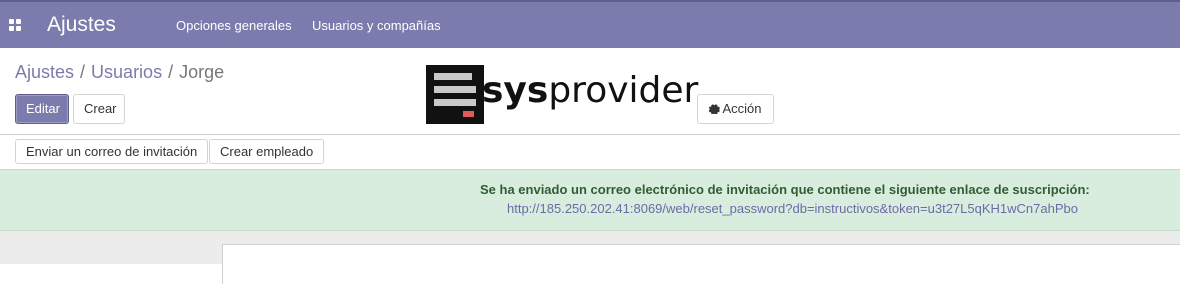  I want to click on breadcrumb-settings: Ajustes, so click(44, 72).